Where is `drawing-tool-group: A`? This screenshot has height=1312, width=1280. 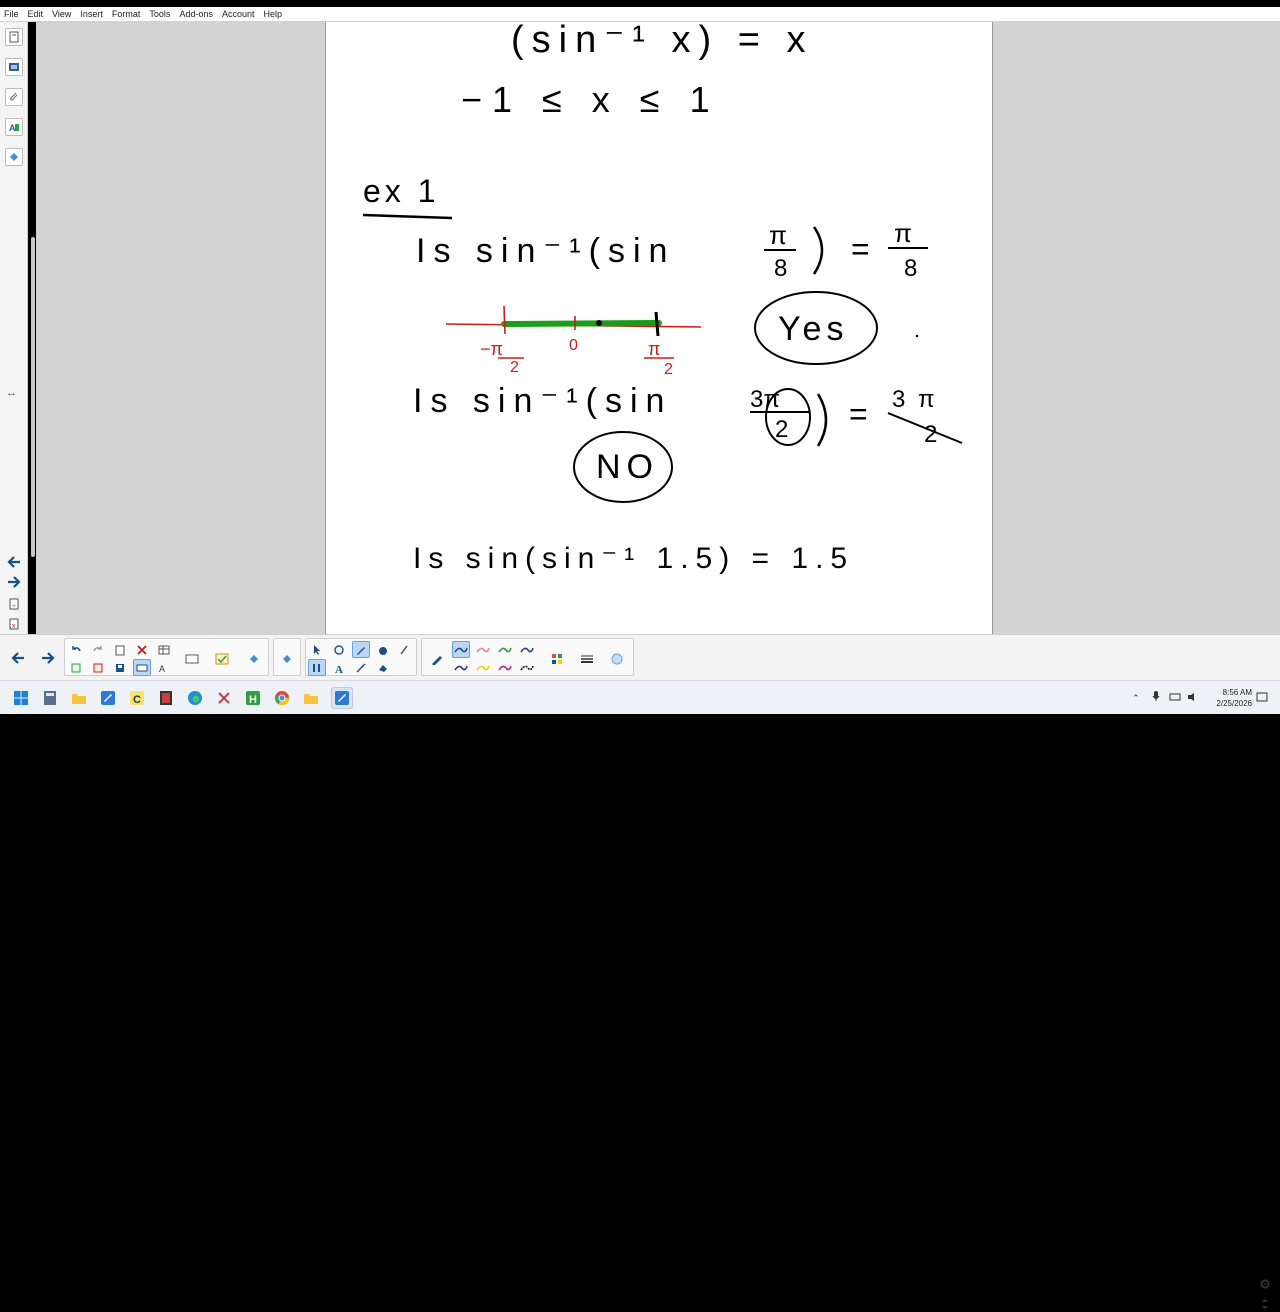 drawing-tool-group: A is located at coordinates (361, 657).